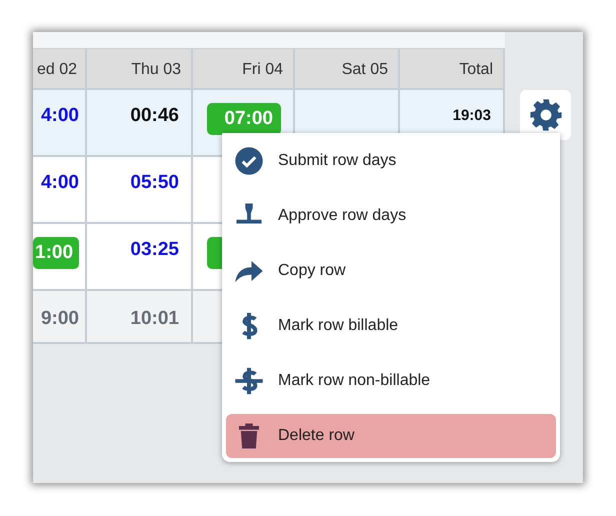  I want to click on menu-item: Mark row non-billable, so click(391, 380).